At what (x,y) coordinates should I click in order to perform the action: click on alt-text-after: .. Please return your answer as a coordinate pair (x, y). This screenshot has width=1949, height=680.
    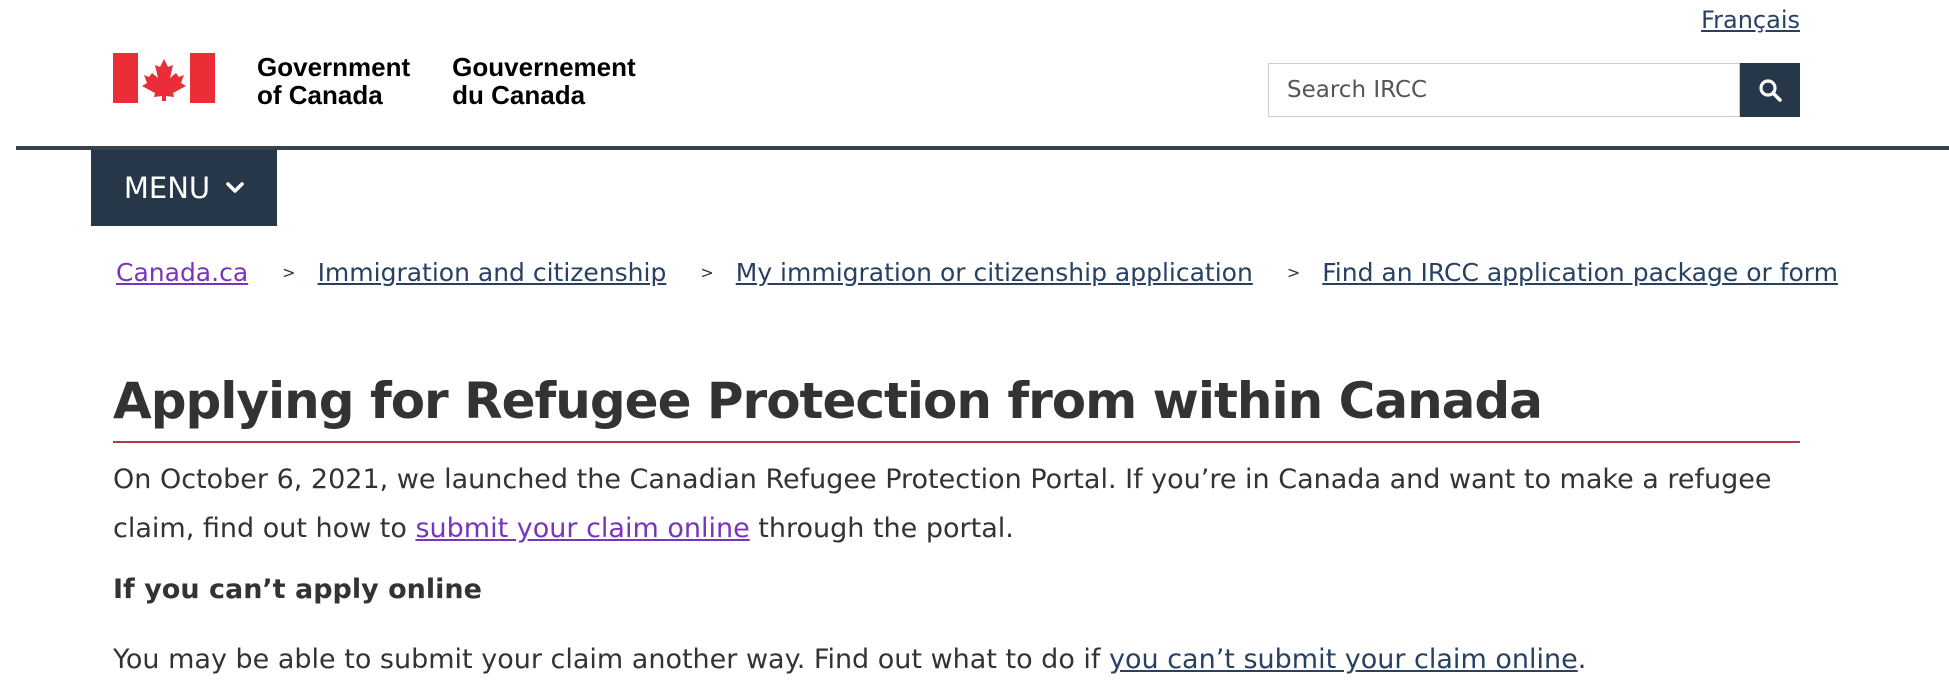
    Looking at the image, I should click on (1582, 659).